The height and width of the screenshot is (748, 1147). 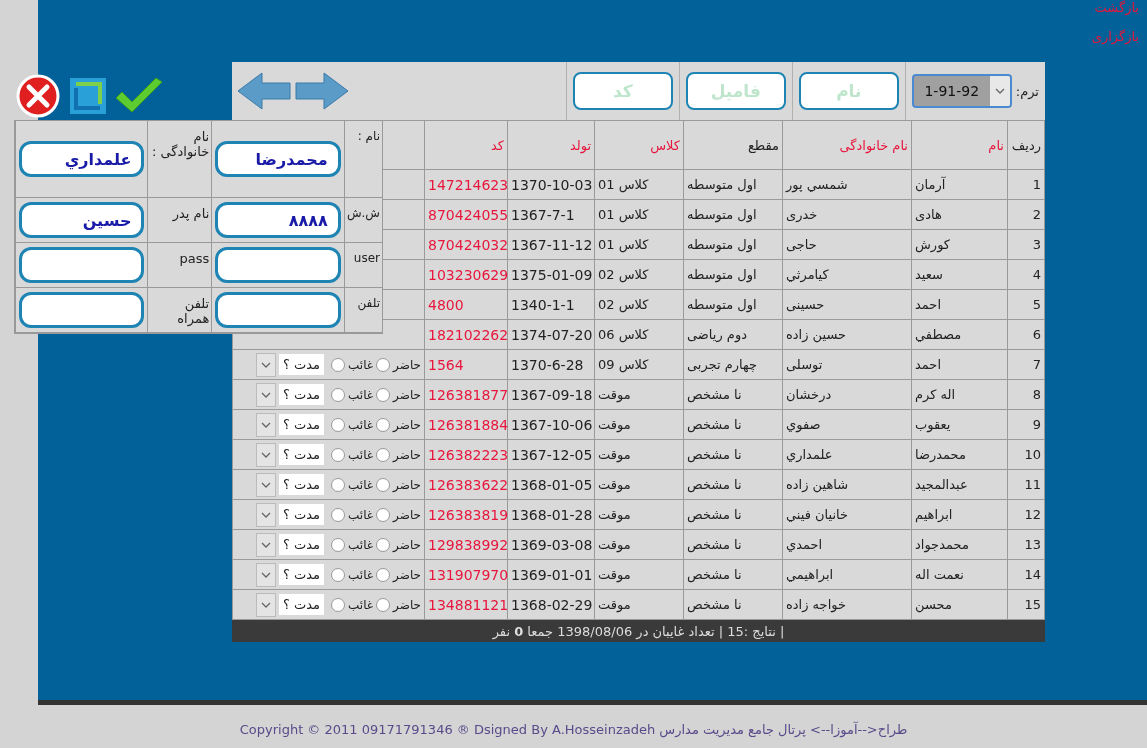 What do you see at coordinates (466, 304) in the screenshot?
I see `code-link: 4800` at bounding box center [466, 304].